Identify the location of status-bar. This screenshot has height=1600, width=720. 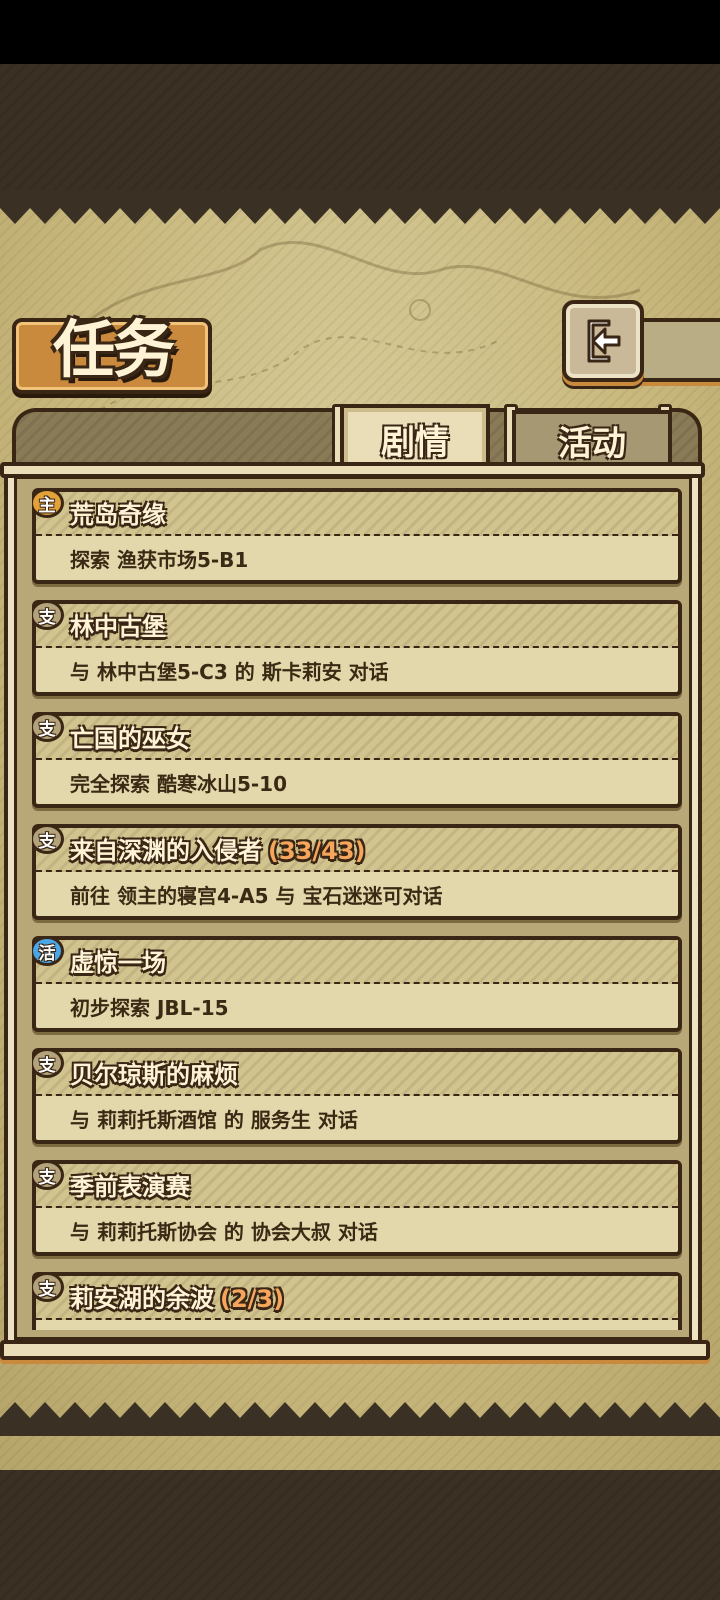
(360, 32).